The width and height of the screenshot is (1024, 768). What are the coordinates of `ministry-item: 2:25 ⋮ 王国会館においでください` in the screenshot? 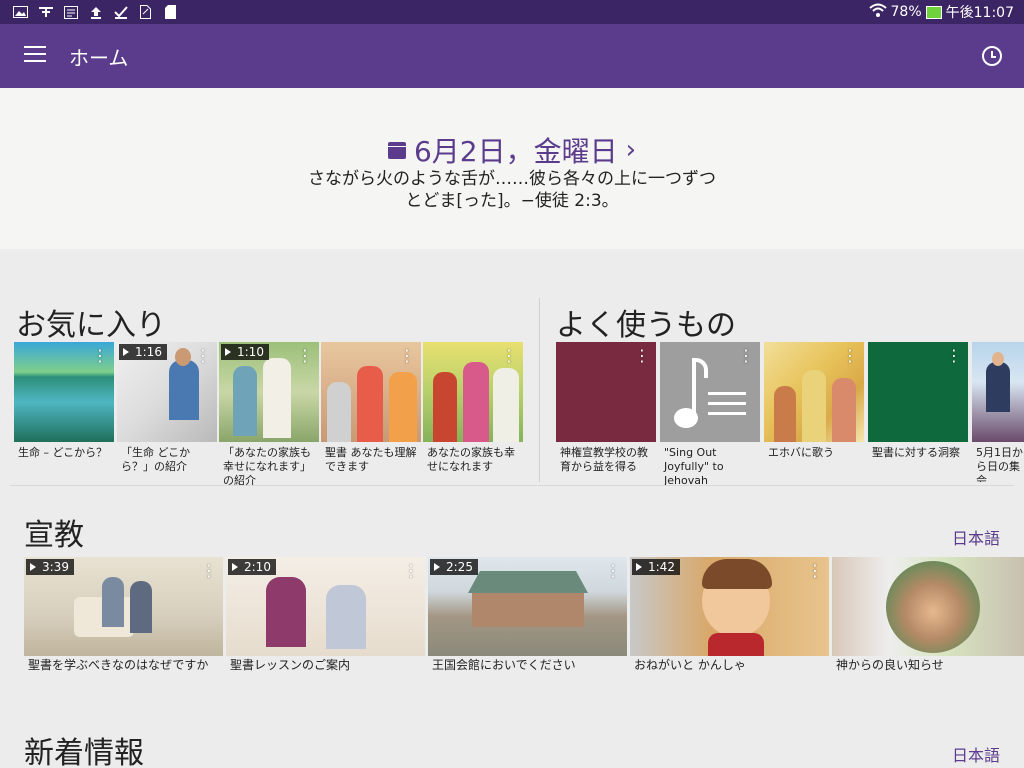 It's located at (527, 617).